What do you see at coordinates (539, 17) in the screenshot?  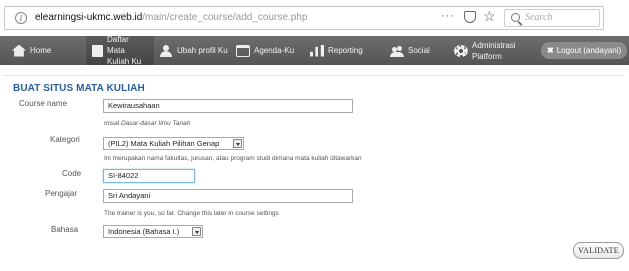 I see `search-placeholder: Search` at bounding box center [539, 17].